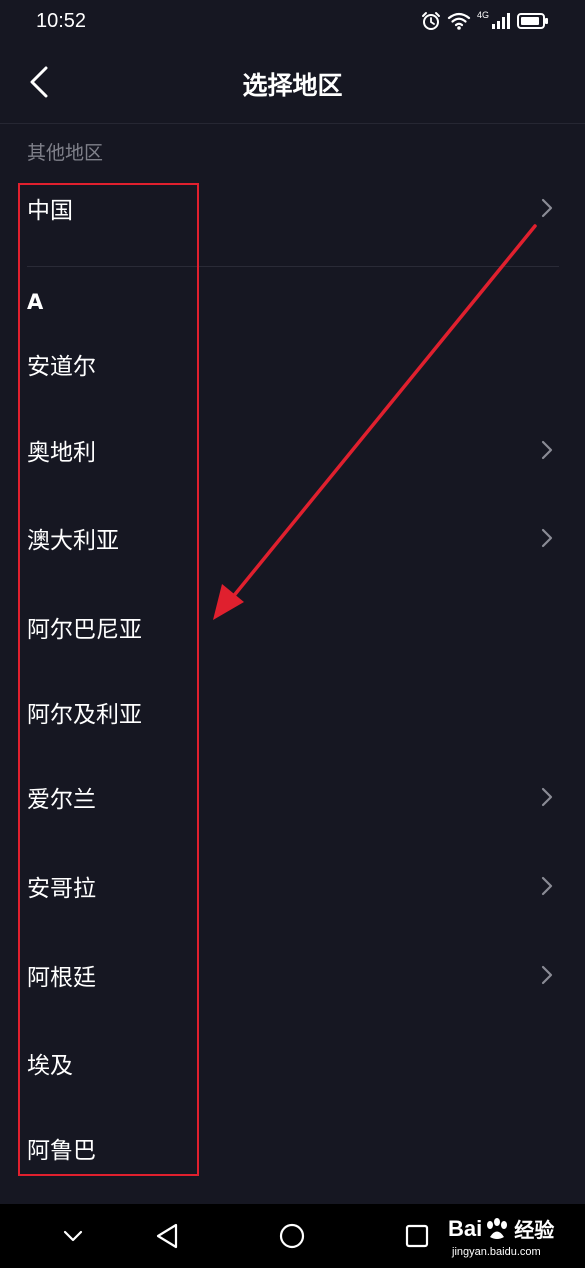 The width and height of the screenshot is (585, 1268). Describe the element at coordinates (501, 21) in the screenshot. I see `cellular-signal-icon` at that location.